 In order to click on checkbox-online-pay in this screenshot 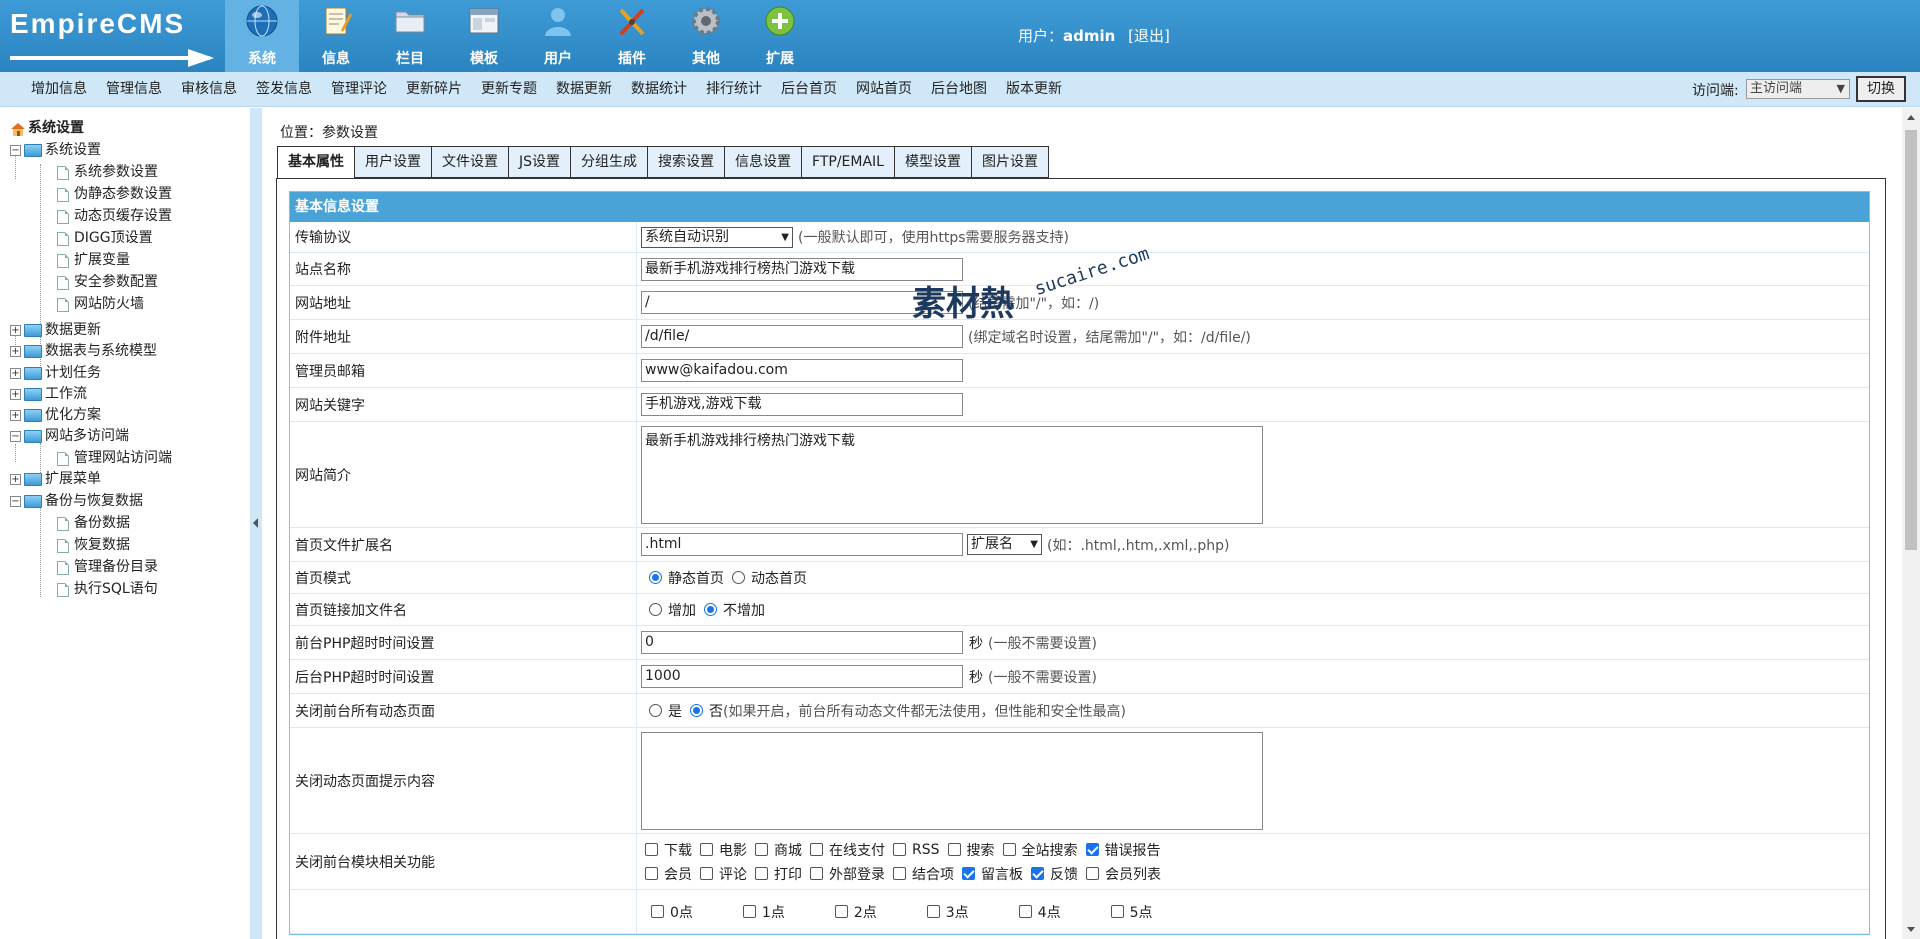, I will do `click(816, 849)`.